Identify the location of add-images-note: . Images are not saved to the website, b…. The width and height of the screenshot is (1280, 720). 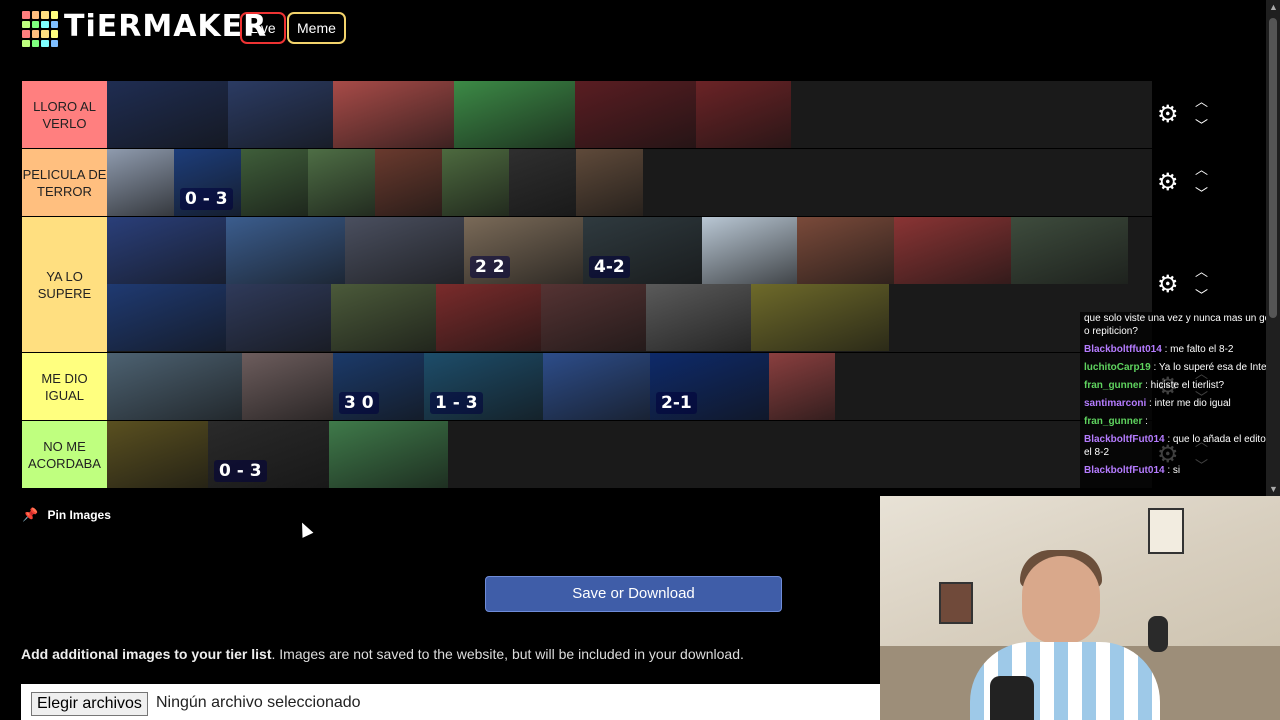
(507, 654).